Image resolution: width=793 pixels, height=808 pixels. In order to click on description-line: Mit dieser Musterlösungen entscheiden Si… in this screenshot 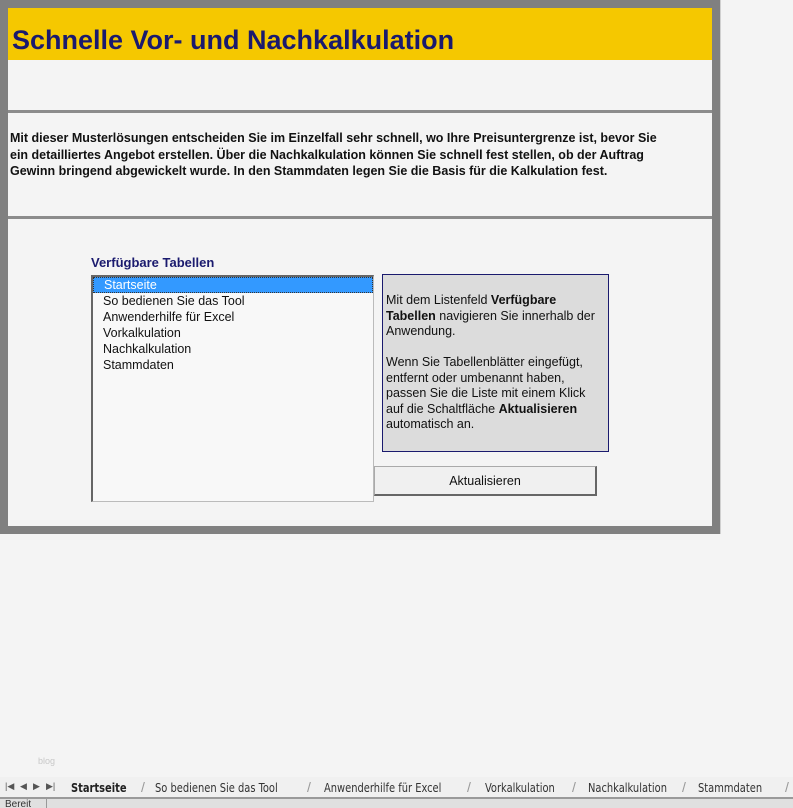, I will do `click(333, 138)`.